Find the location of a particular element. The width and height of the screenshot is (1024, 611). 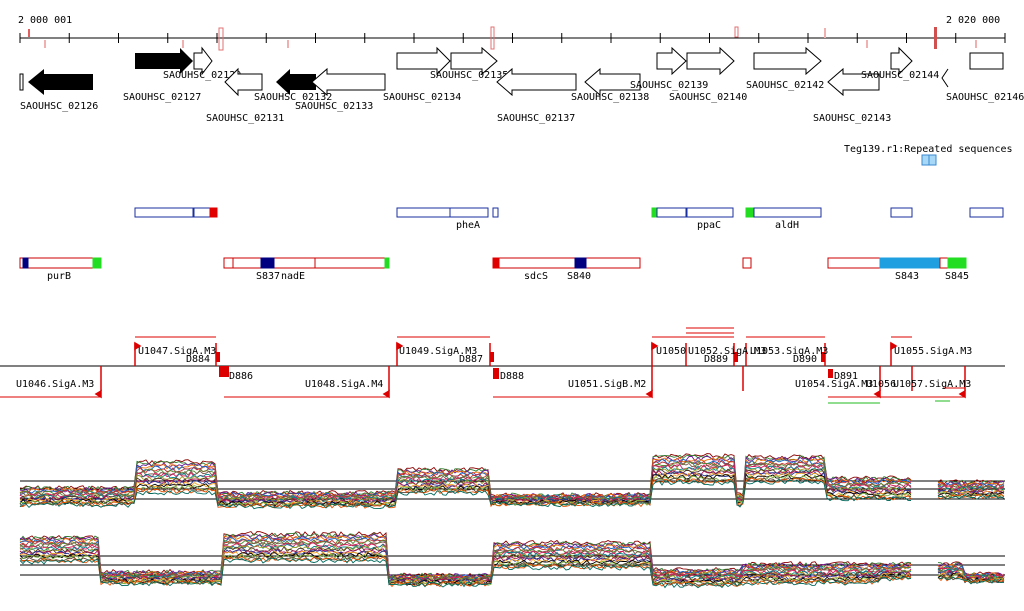

minus-strand-track is located at coordinates (493, 263).